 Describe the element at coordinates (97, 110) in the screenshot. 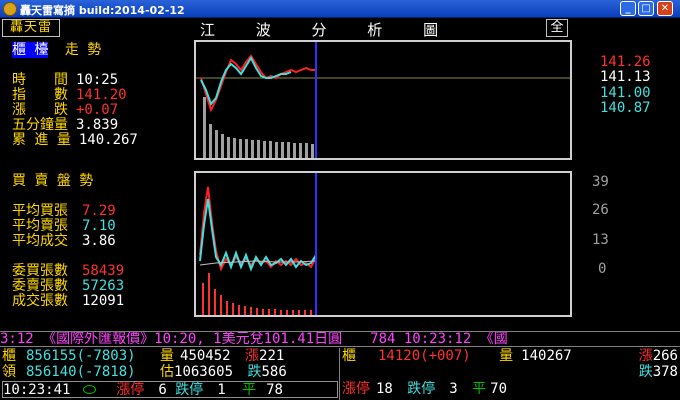

I see `change-value: +0.07` at that location.